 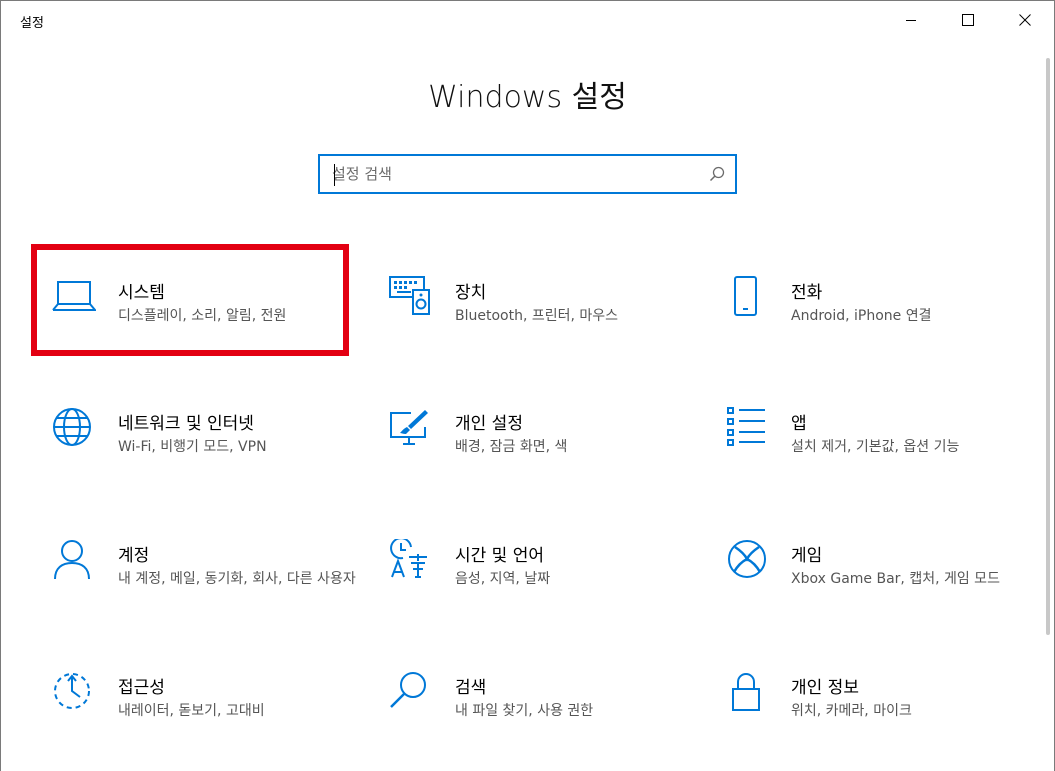 I want to click on tile-phone: 전화 Android, iPhone 연결, so click(x=885, y=324).